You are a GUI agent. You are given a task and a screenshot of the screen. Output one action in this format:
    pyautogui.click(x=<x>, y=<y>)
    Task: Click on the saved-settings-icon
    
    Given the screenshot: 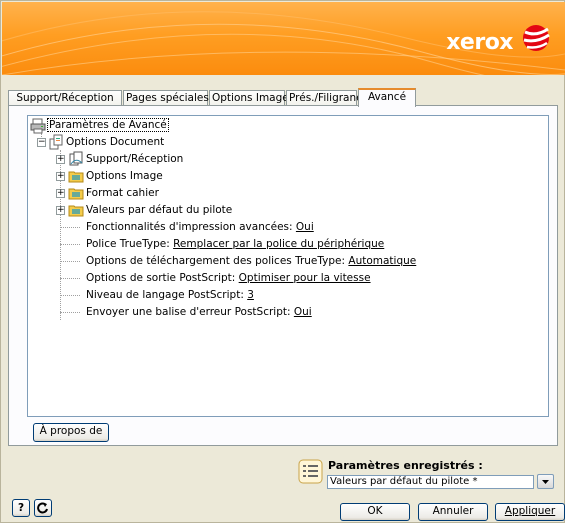 What is the action you would take?
    pyautogui.click(x=310, y=471)
    